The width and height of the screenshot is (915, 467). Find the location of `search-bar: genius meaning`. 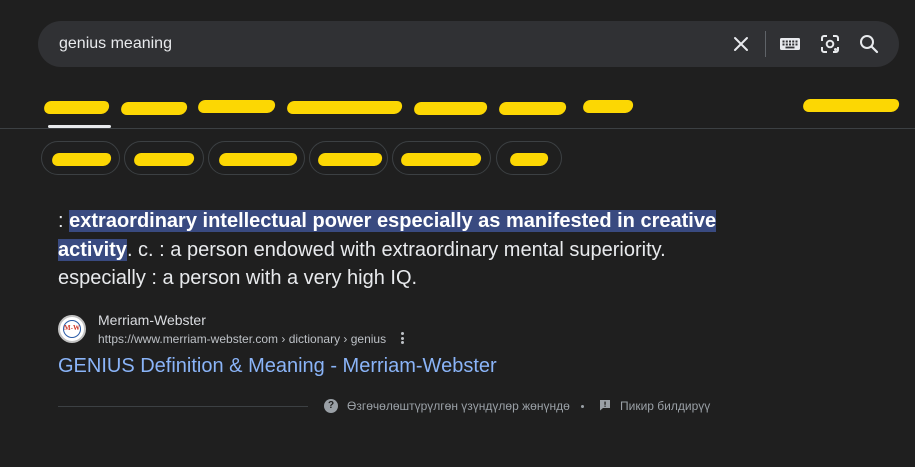

search-bar: genius meaning is located at coordinates (468, 44).